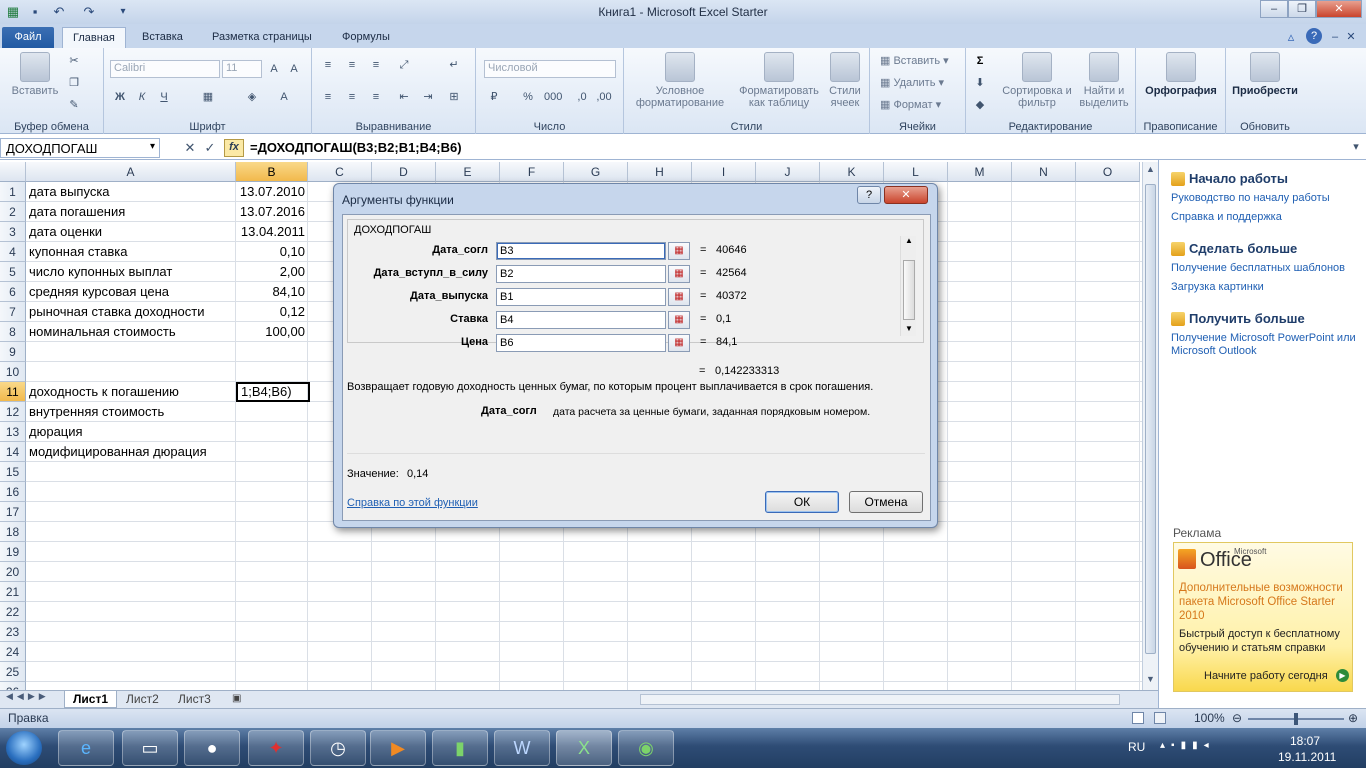 This screenshot has width=1366, height=768. I want to click on cell-A11: доходность к погашению, so click(131, 392).